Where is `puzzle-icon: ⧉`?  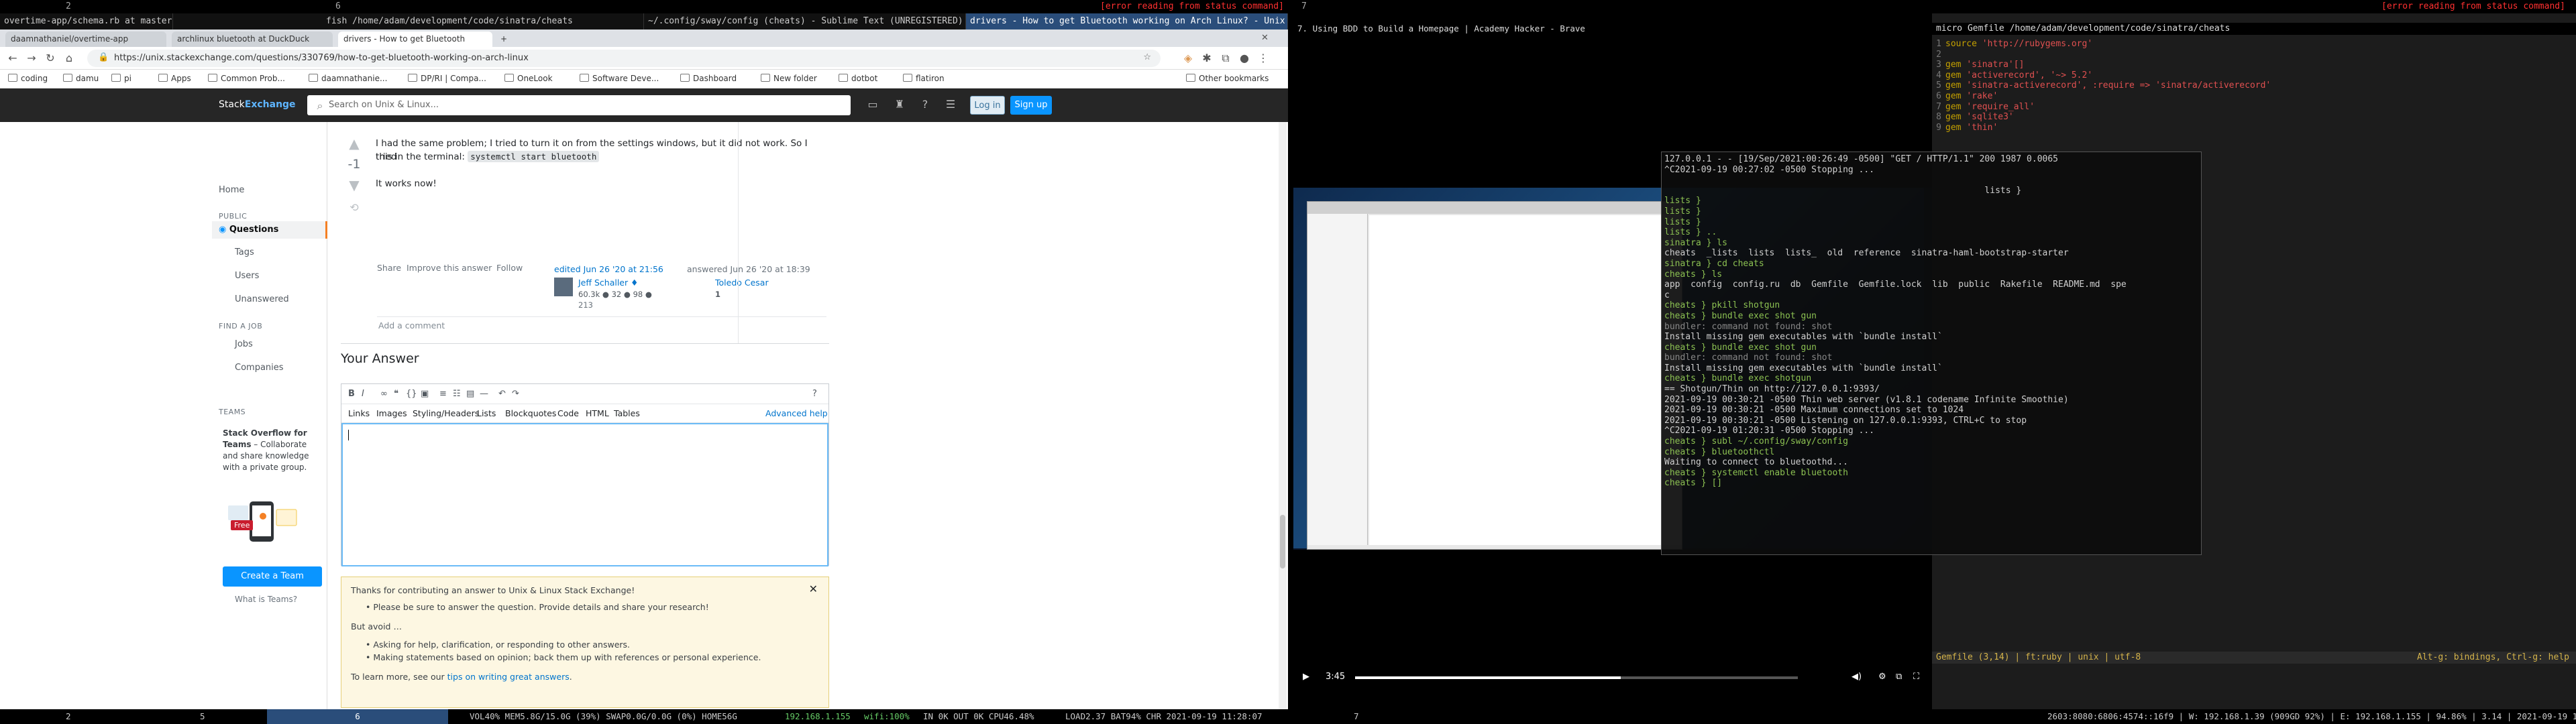
puzzle-icon: ⧉ is located at coordinates (1225, 58).